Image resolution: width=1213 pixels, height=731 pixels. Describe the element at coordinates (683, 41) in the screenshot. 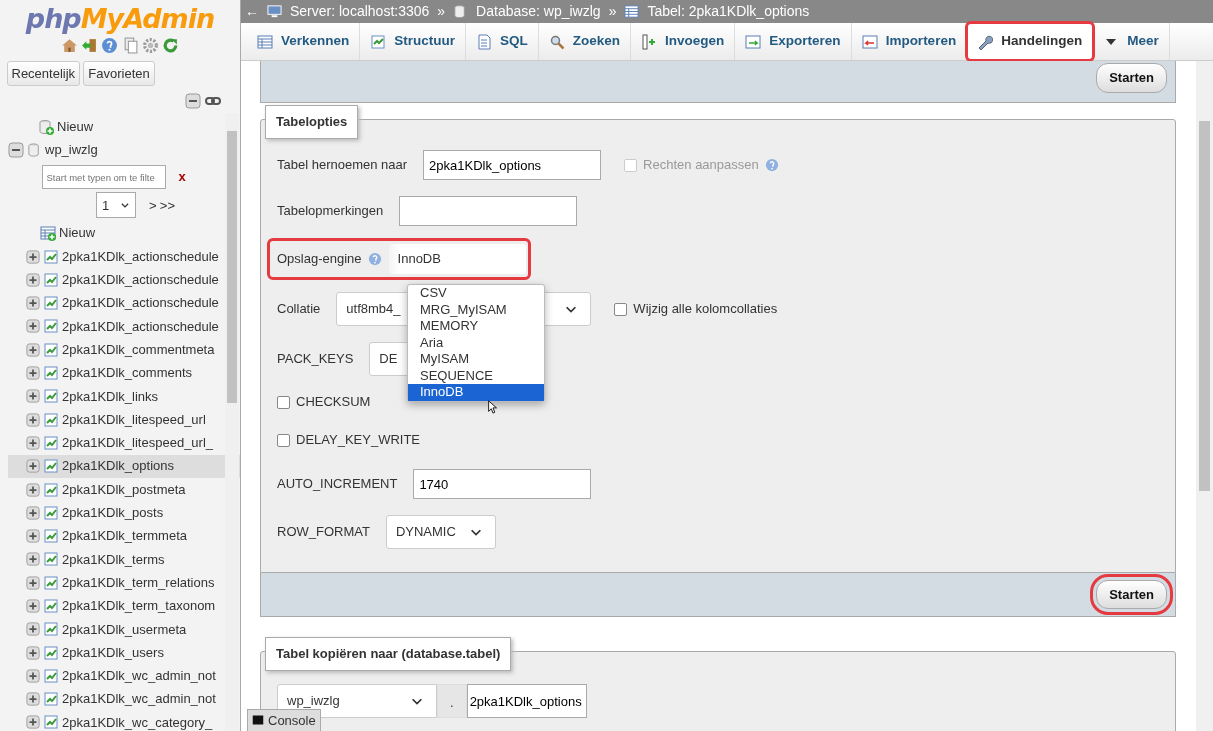

I see `tab: Invoegen` at that location.